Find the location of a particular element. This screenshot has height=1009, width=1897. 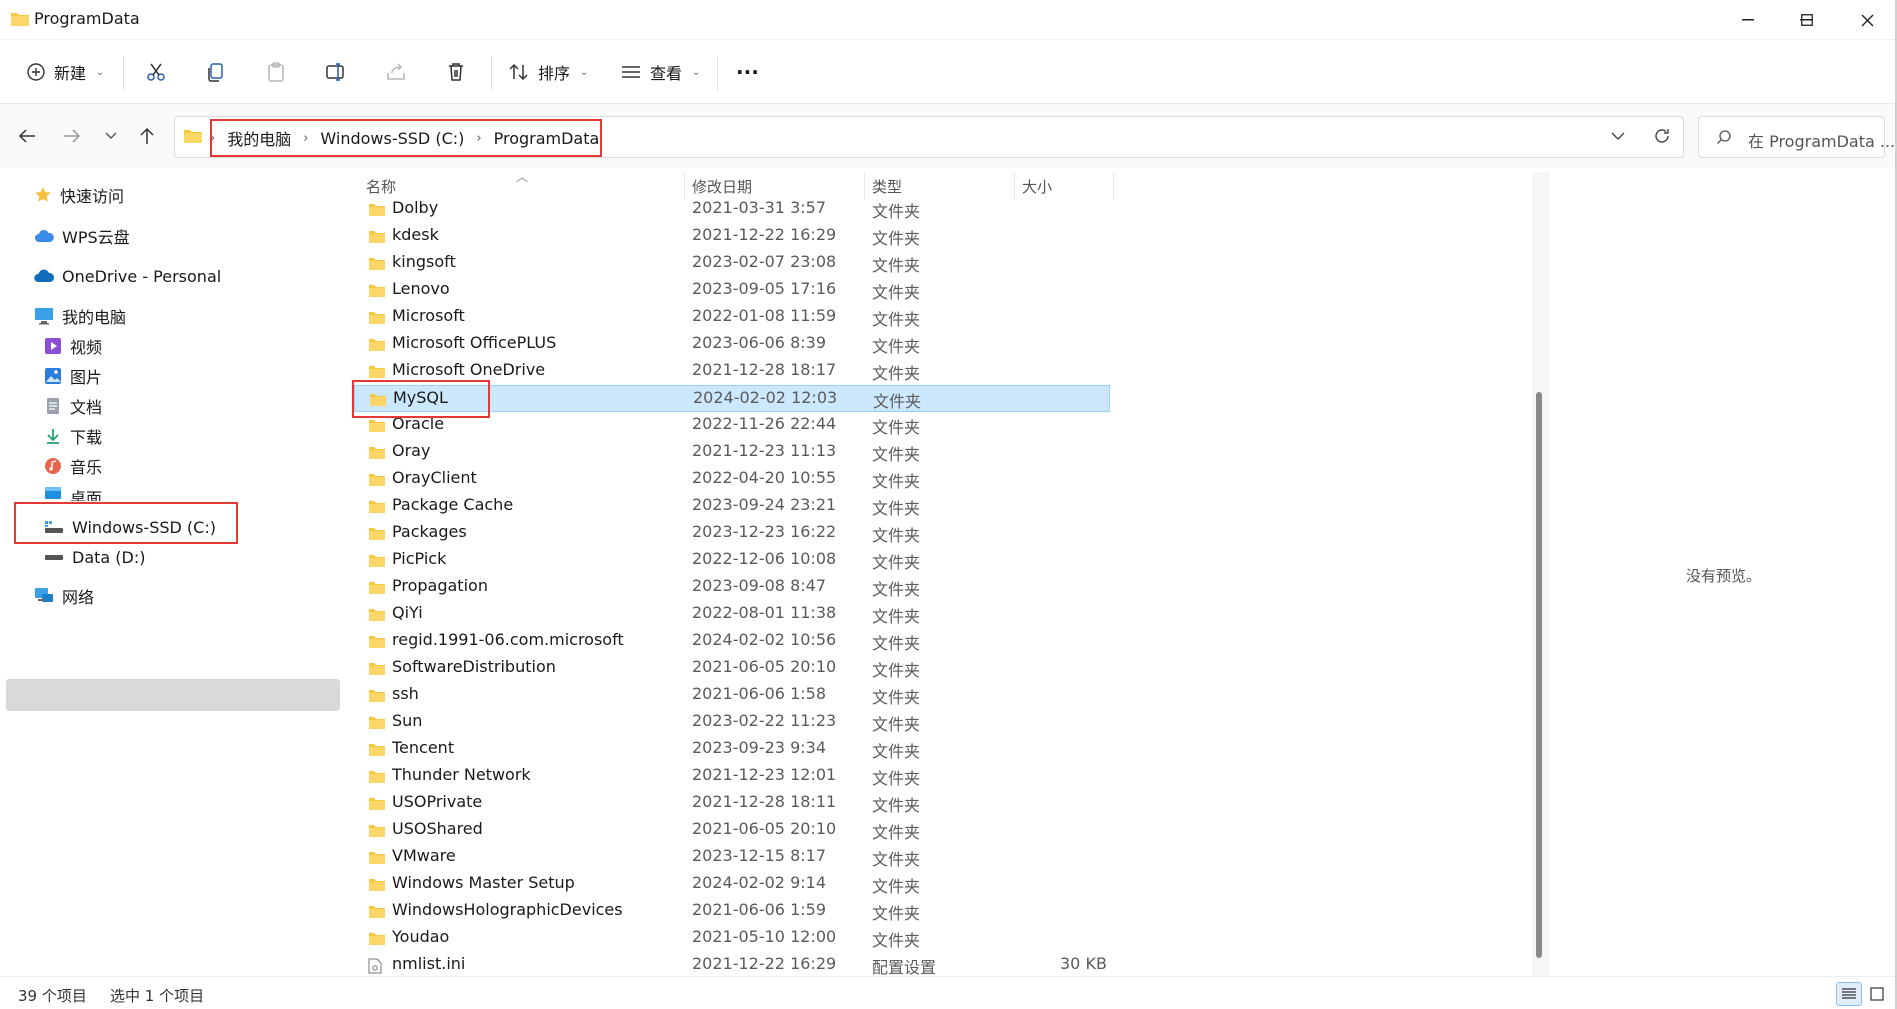

download-icon is located at coordinates (53, 436).